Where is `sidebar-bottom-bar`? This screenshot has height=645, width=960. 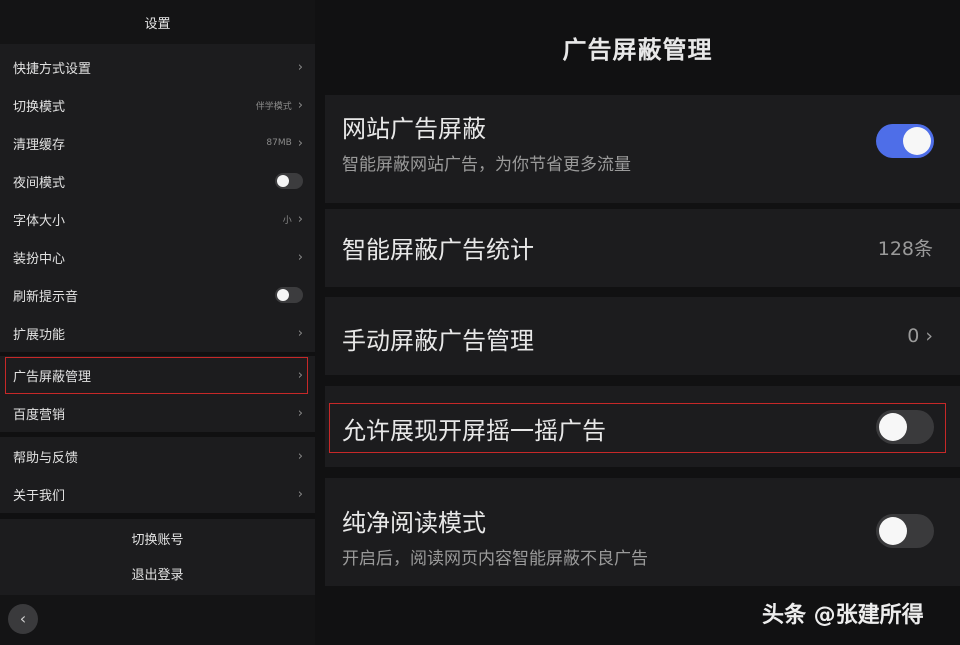
sidebar-bottom-bar is located at coordinates (157, 620).